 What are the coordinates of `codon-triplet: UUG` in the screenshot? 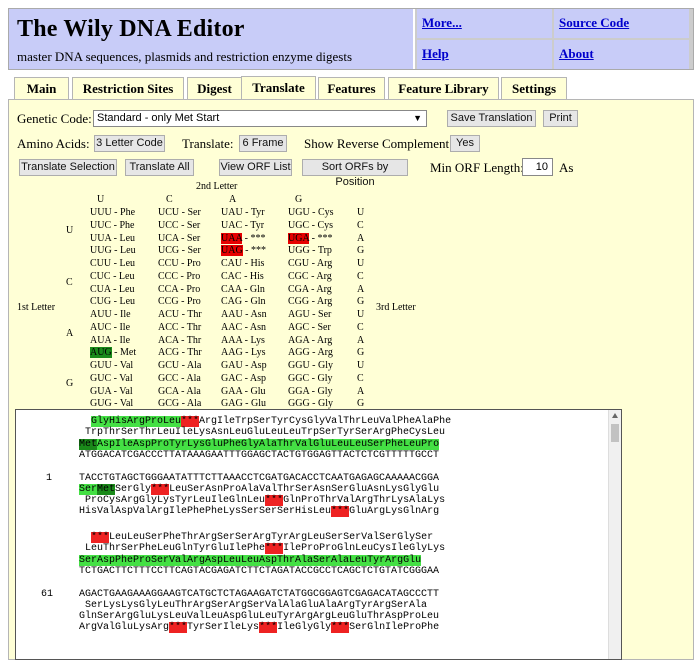 It's located at (101, 251).